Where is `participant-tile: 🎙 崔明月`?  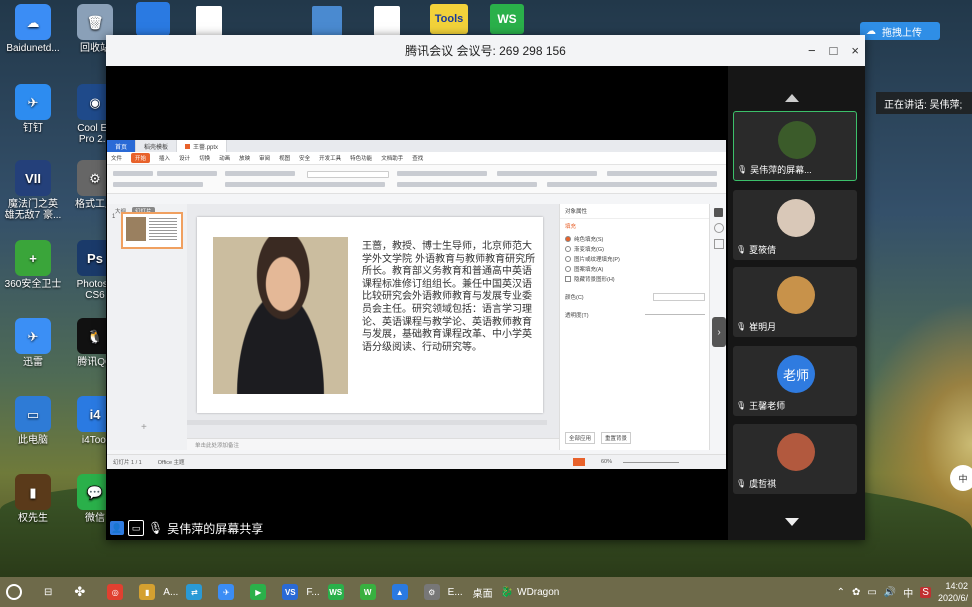 participant-tile: 🎙 崔明月 is located at coordinates (795, 302).